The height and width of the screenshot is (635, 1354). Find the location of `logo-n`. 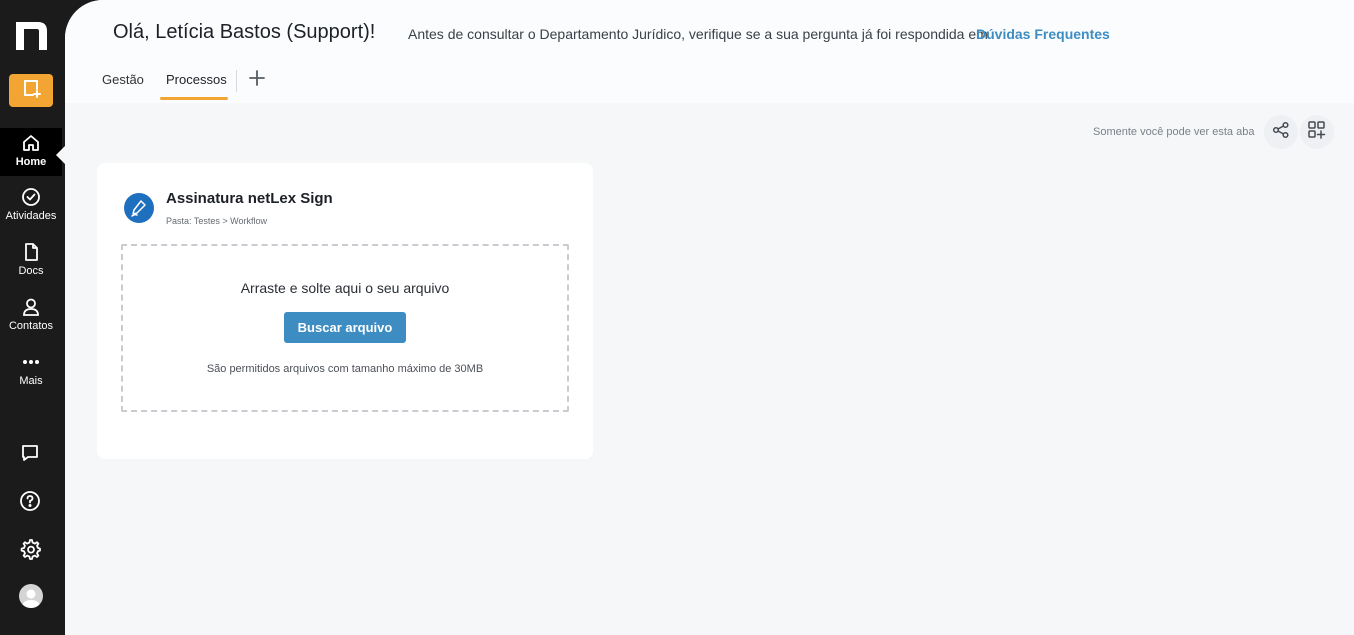

logo-n is located at coordinates (32, 35).